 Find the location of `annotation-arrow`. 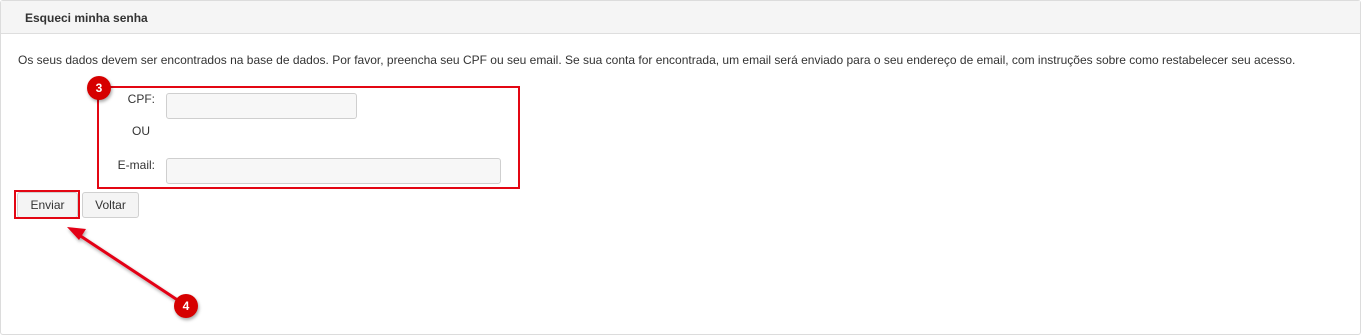

annotation-arrow is located at coordinates (122, 264).